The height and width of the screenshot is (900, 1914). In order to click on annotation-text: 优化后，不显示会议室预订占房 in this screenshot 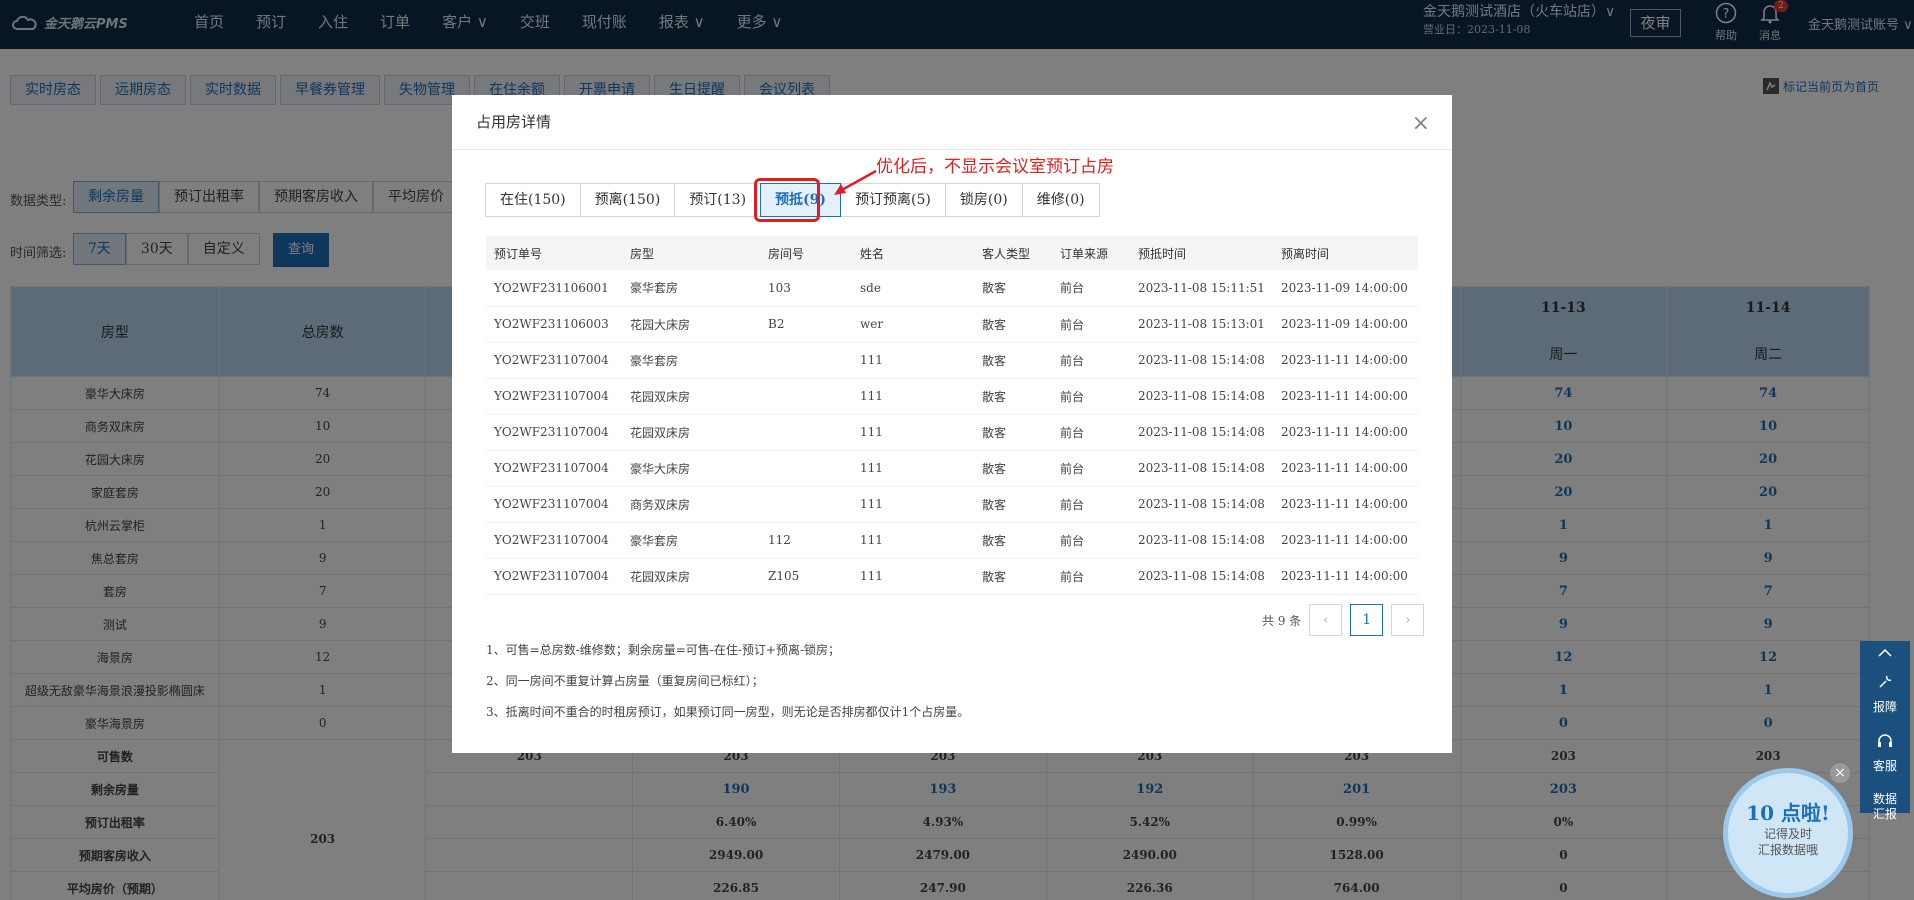, I will do `click(995, 167)`.